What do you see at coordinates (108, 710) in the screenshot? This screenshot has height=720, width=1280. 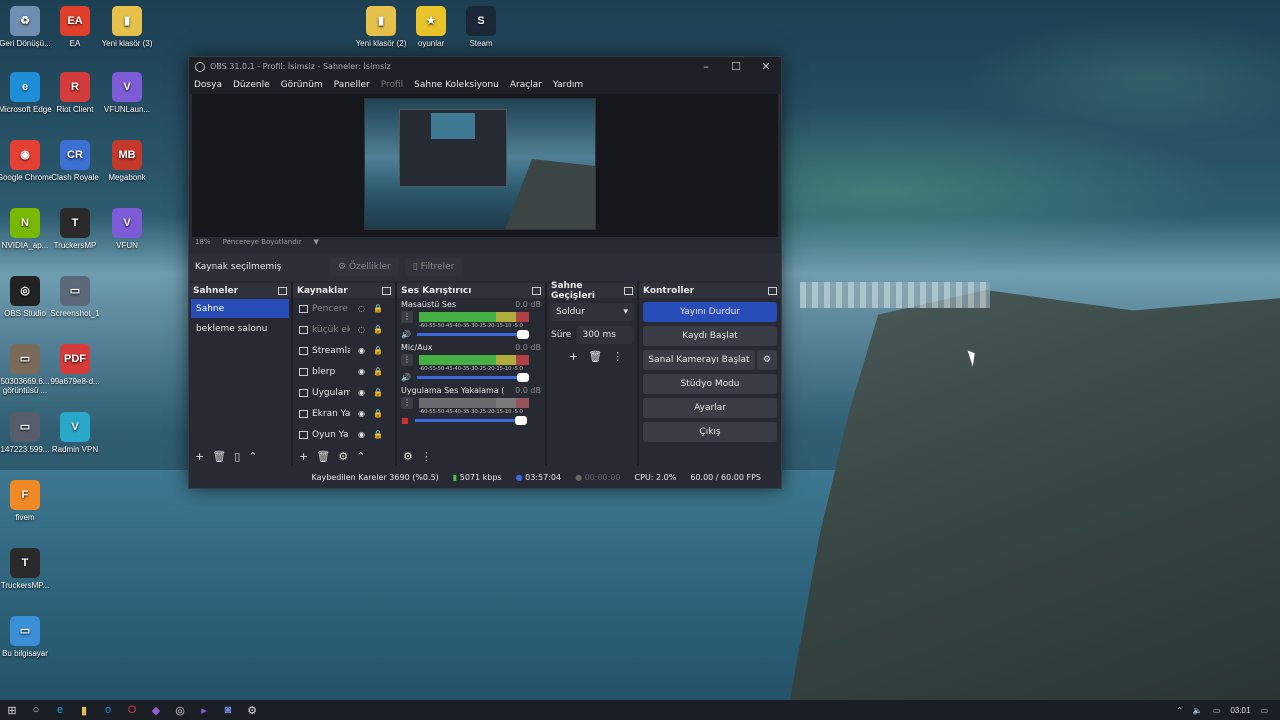 I see `outlook-icon: o` at bounding box center [108, 710].